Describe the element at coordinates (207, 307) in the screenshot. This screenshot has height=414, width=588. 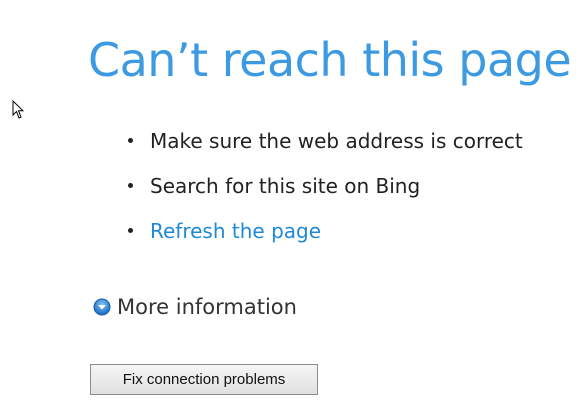
I see `more-information-label: More information` at that location.